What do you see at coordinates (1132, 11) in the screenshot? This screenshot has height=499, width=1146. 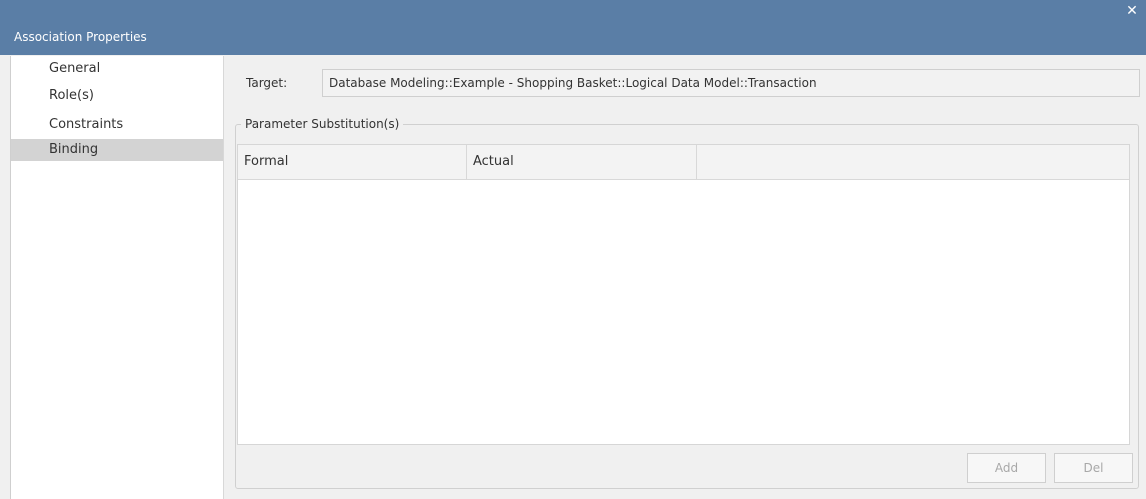 I see `close-icon: ✕` at bounding box center [1132, 11].